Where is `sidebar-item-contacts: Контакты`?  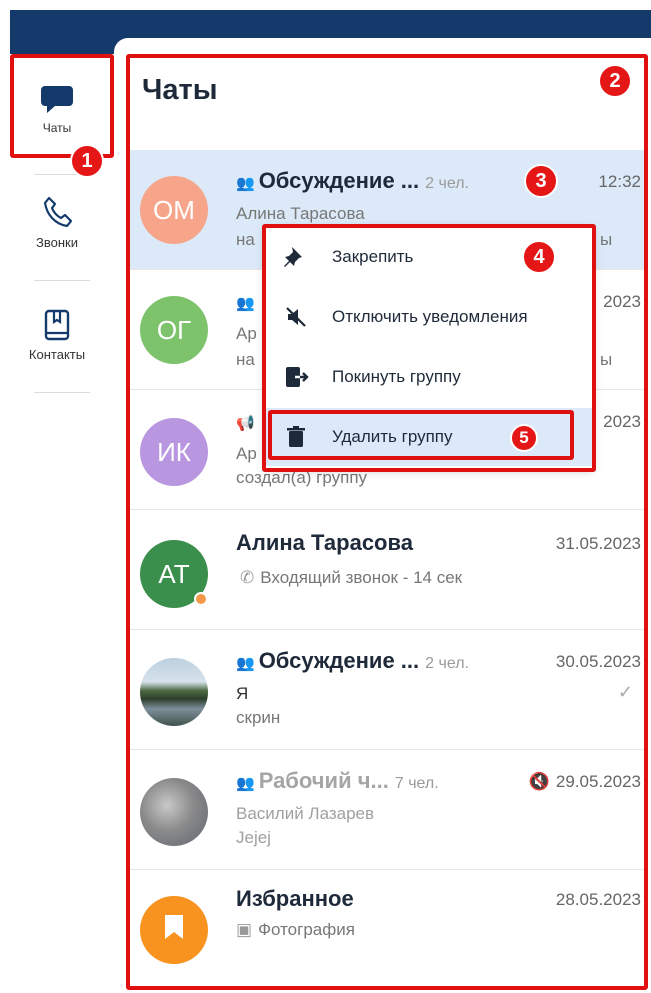 sidebar-item-contacts: Контакты is located at coordinates (57, 335).